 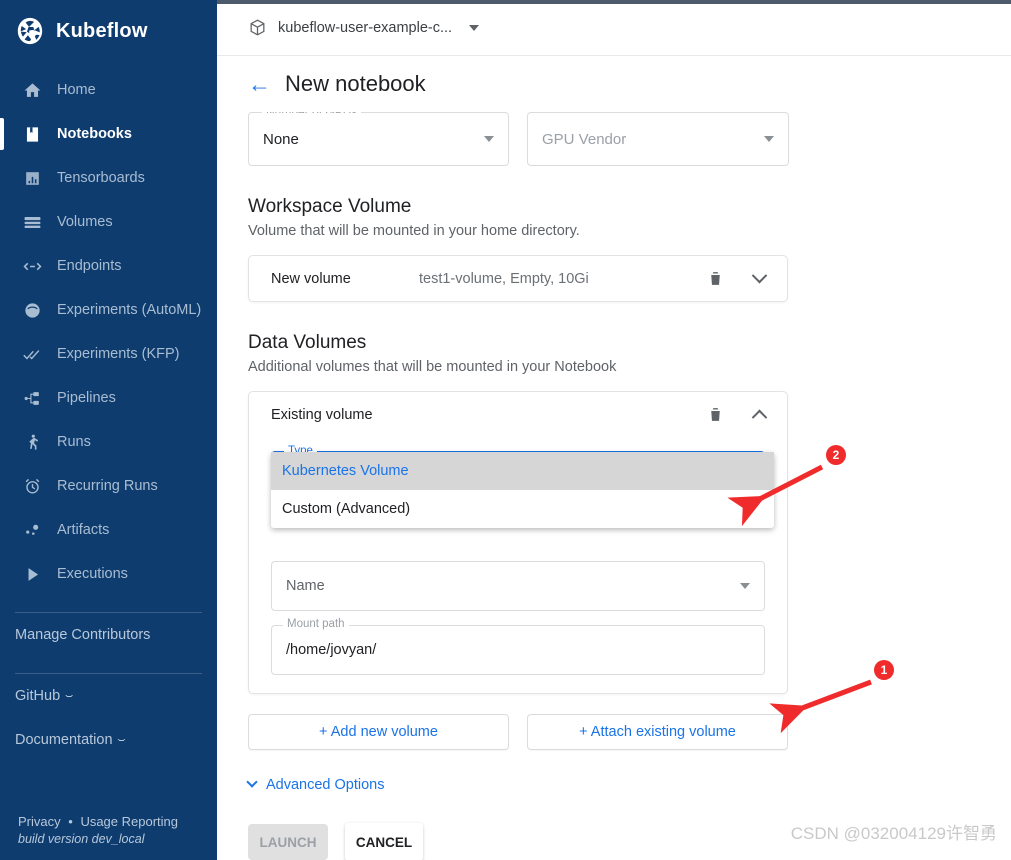 I want to click on advanced-options-label: Advanced Options, so click(x=325, y=785).